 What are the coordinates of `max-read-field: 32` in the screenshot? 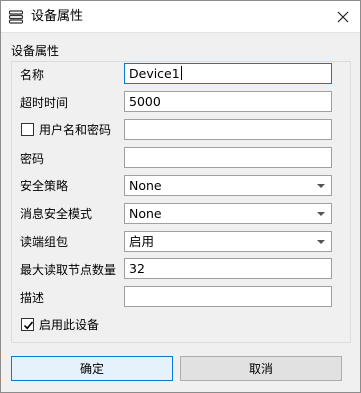 It's located at (228, 268).